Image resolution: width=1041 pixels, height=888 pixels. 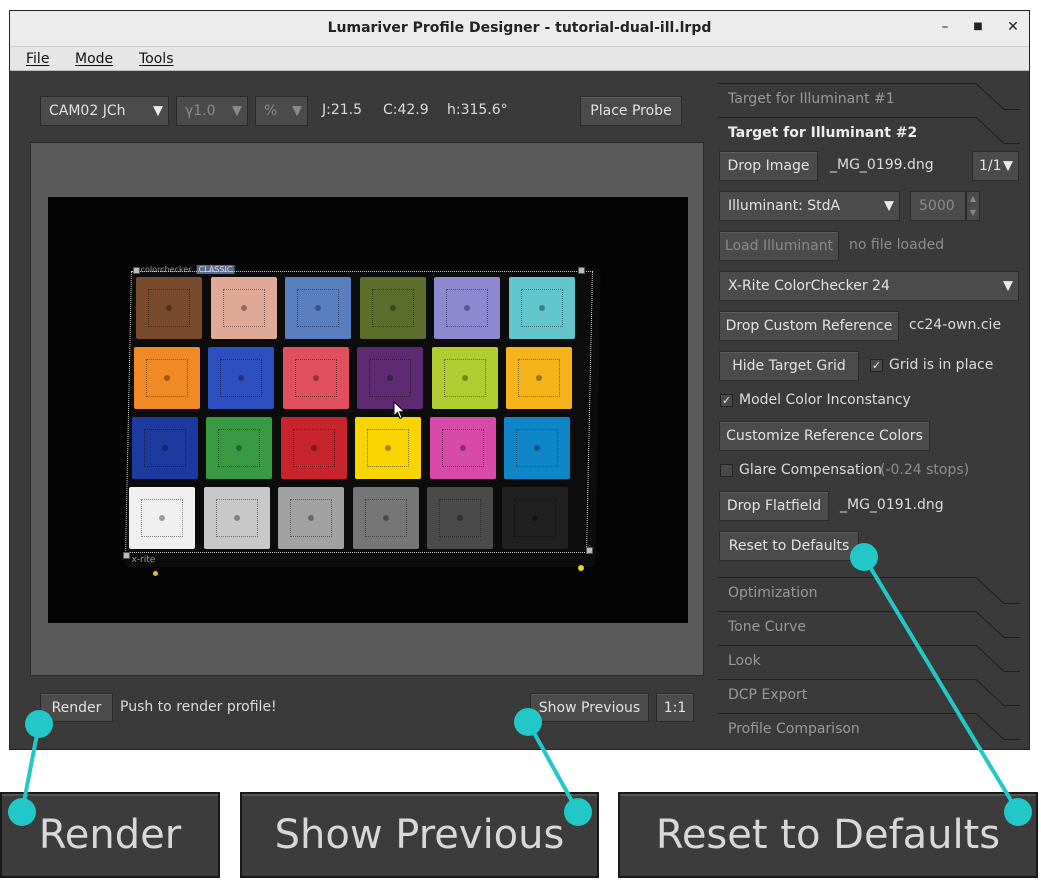 I want to click on illuminant-file-status: no file loaded, so click(x=897, y=245).